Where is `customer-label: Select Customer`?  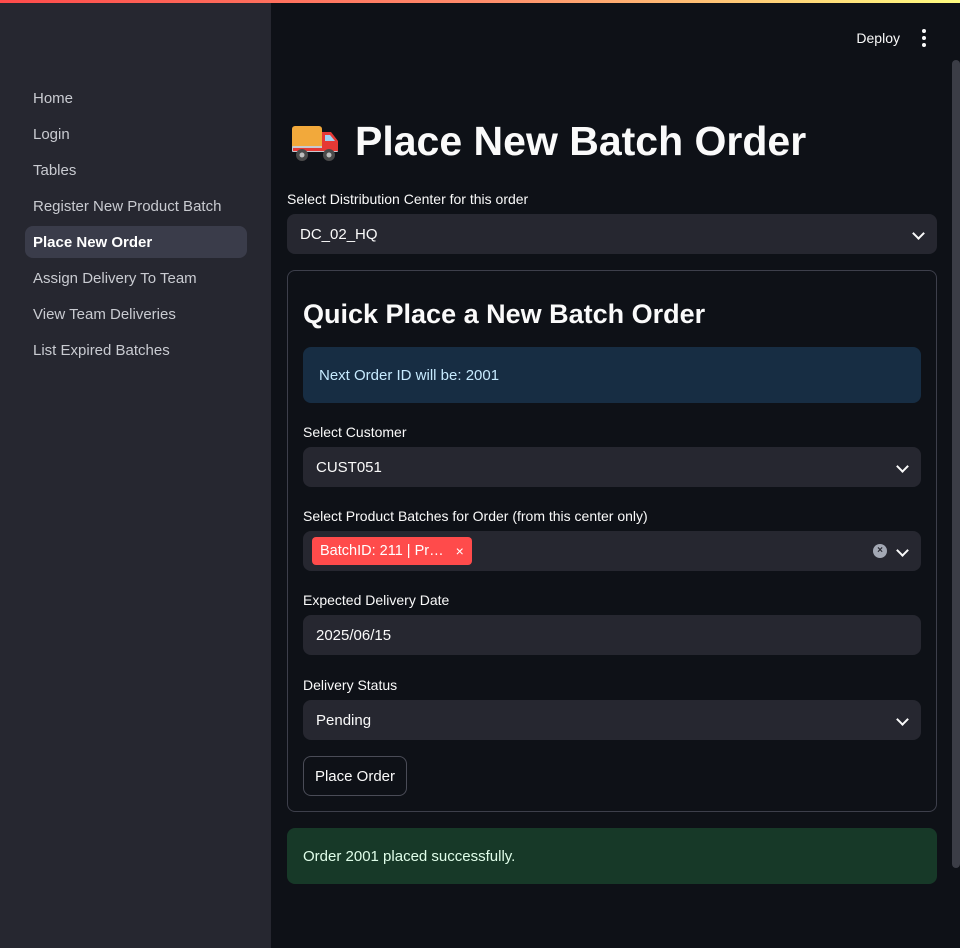 customer-label: Select Customer is located at coordinates (355, 432).